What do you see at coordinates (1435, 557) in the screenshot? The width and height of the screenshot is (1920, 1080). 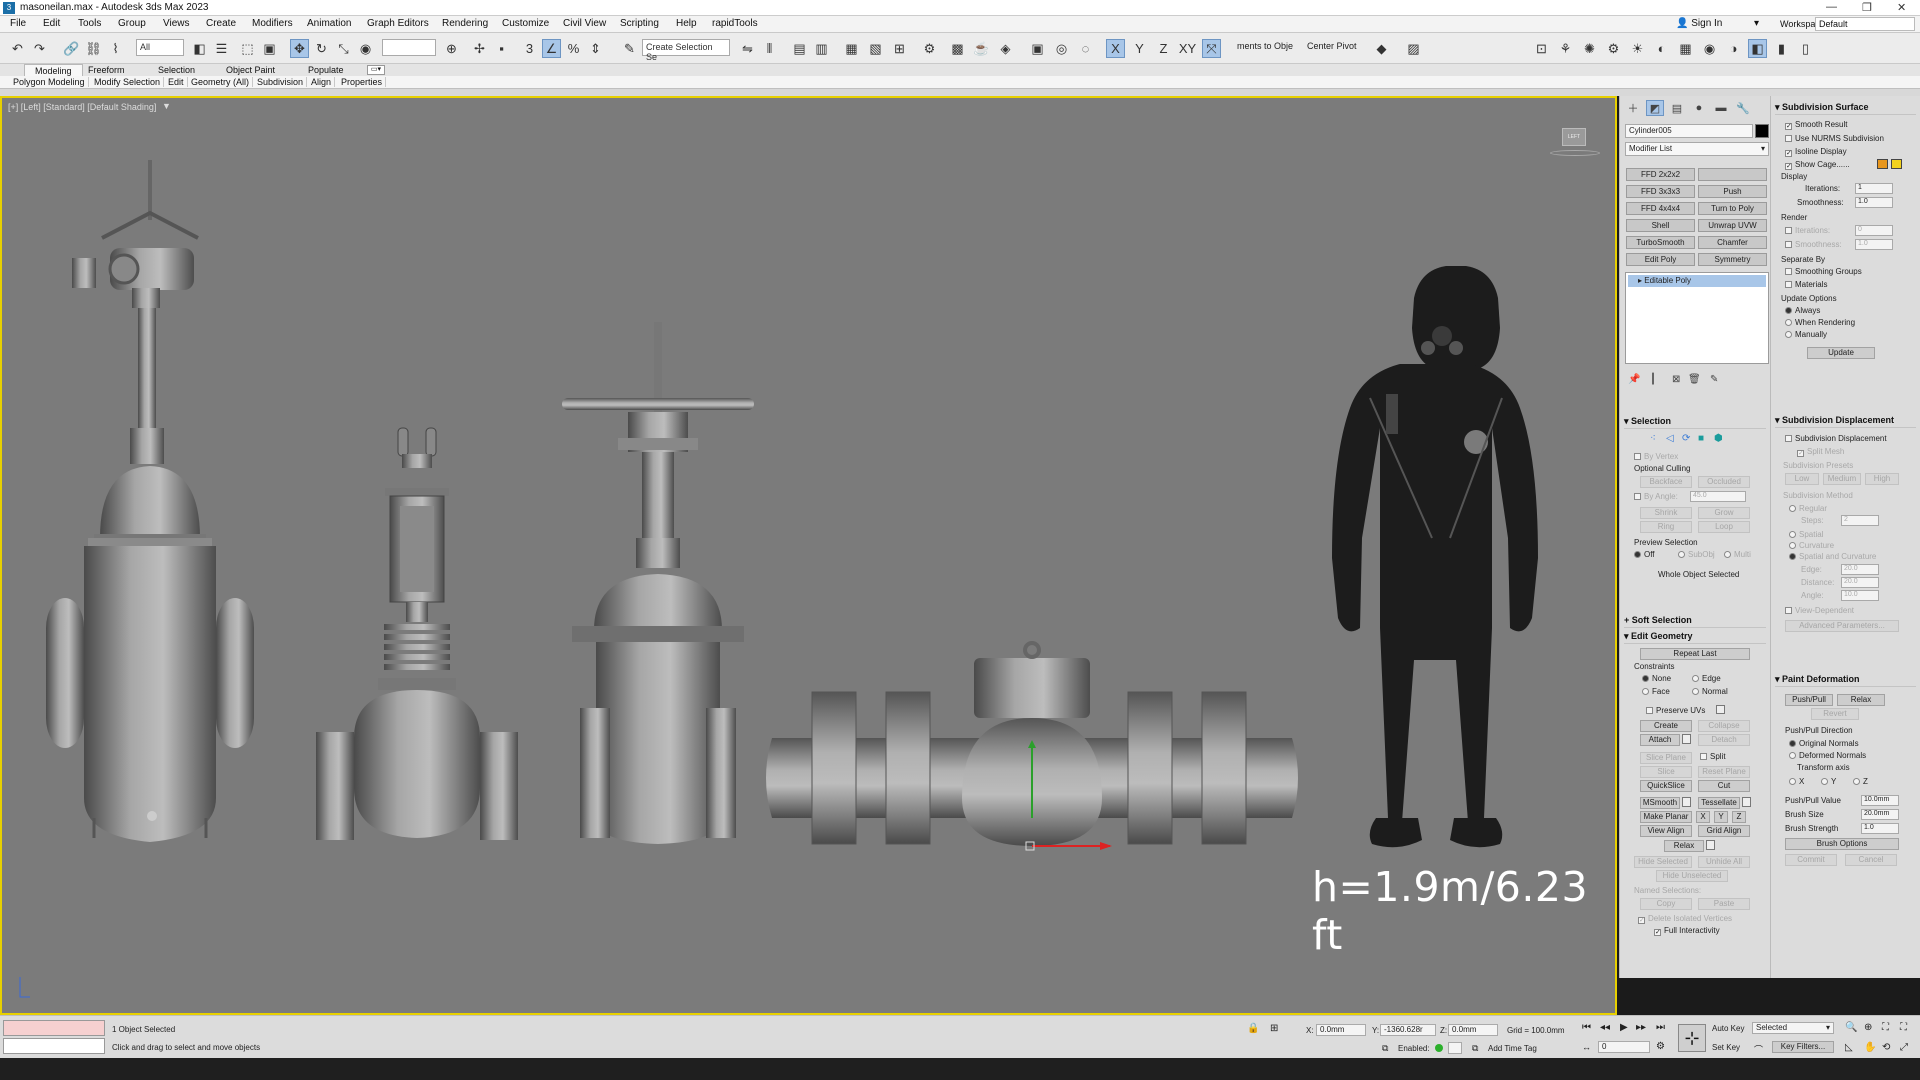 I see `scale-reference-person` at bounding box center [1435, 557].